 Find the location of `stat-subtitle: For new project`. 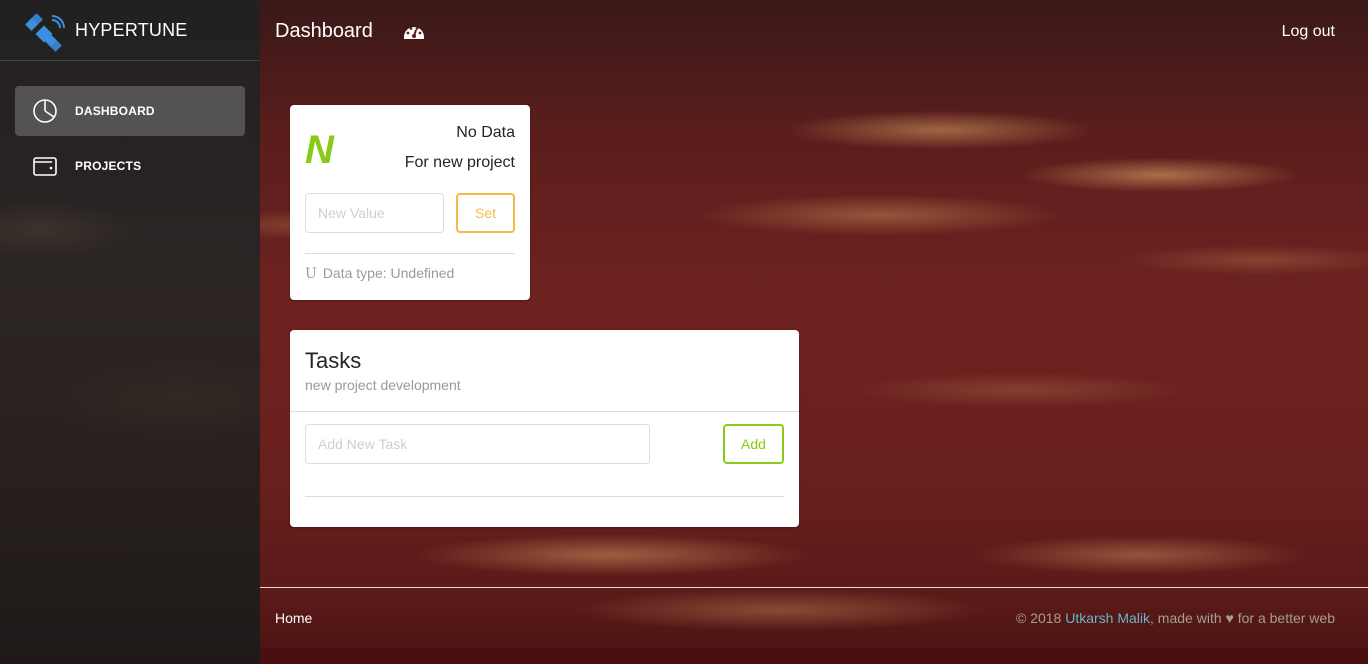

stat-subtitle: For new project is located at coordinates (459, 162).